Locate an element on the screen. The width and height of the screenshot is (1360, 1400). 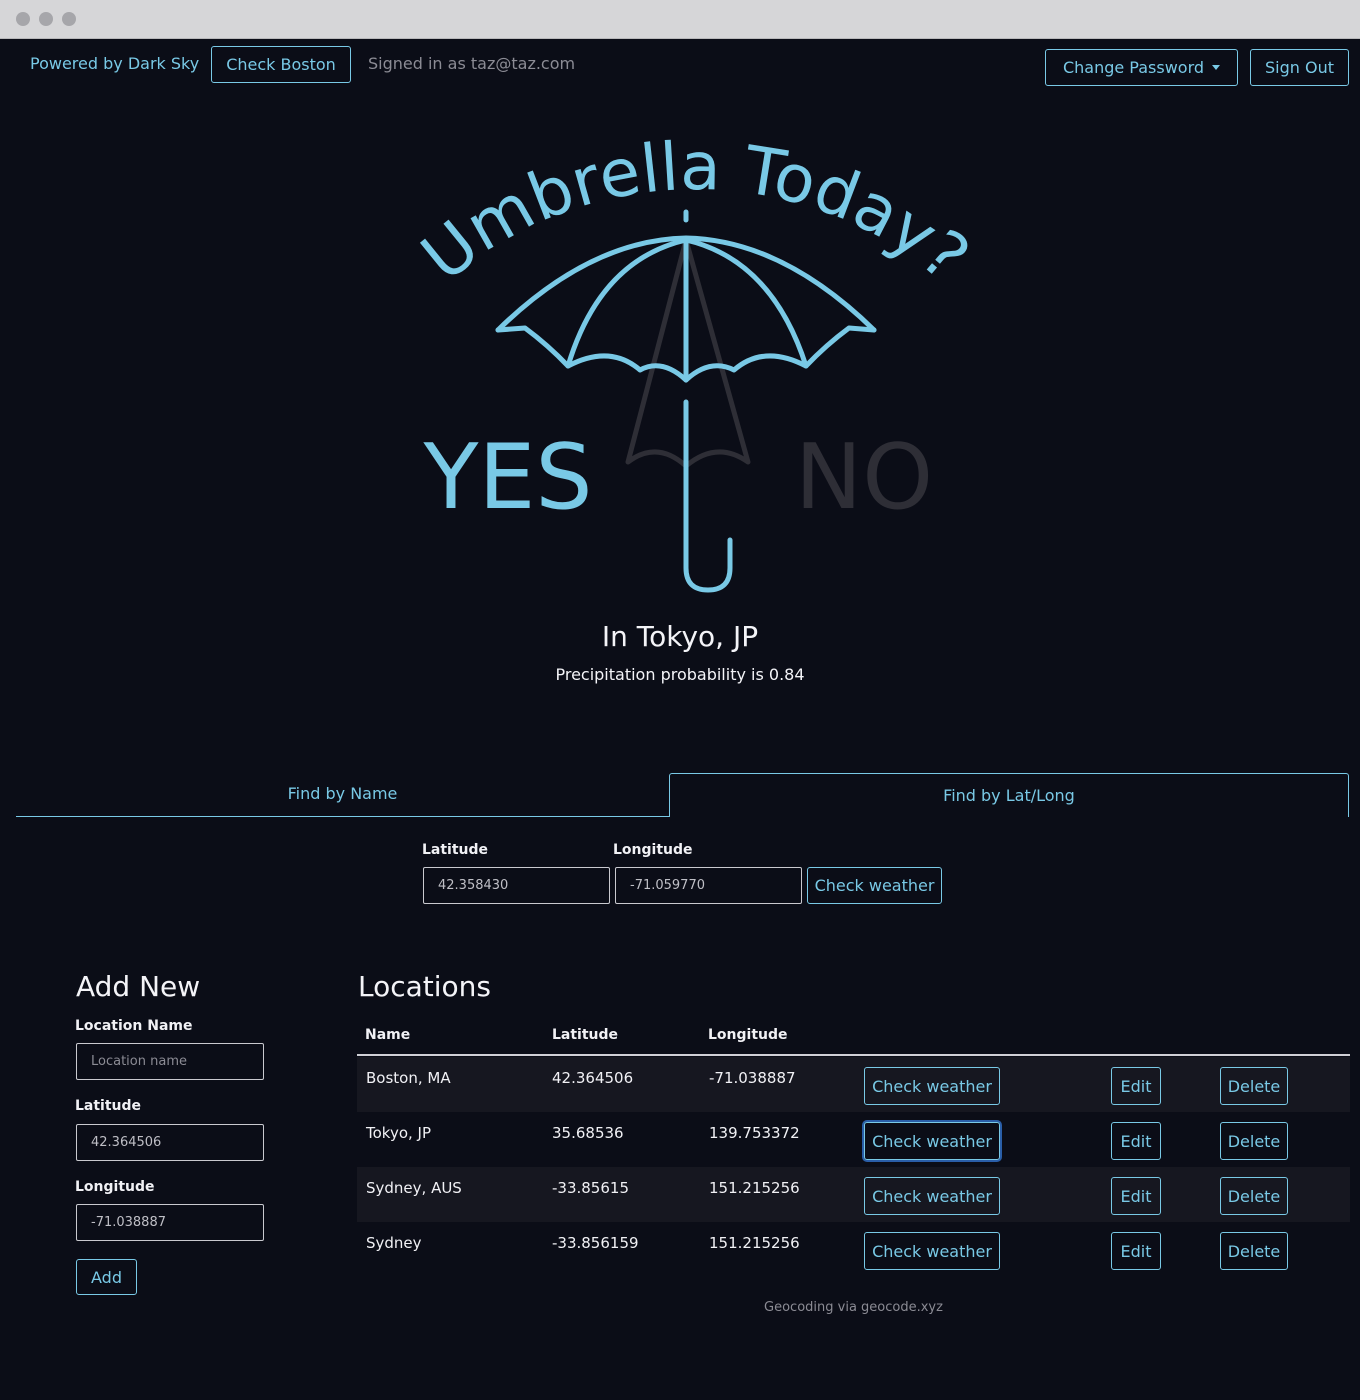
maximize-window-dot is located at coordinates (69, 19).